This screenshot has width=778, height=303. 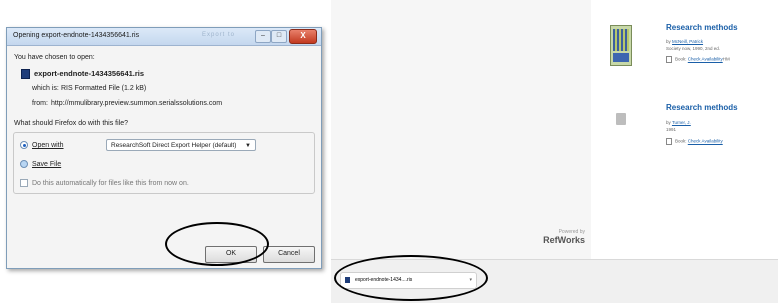 I want to click on refworks-logo: RefWorks, so click(x=548, y=240).